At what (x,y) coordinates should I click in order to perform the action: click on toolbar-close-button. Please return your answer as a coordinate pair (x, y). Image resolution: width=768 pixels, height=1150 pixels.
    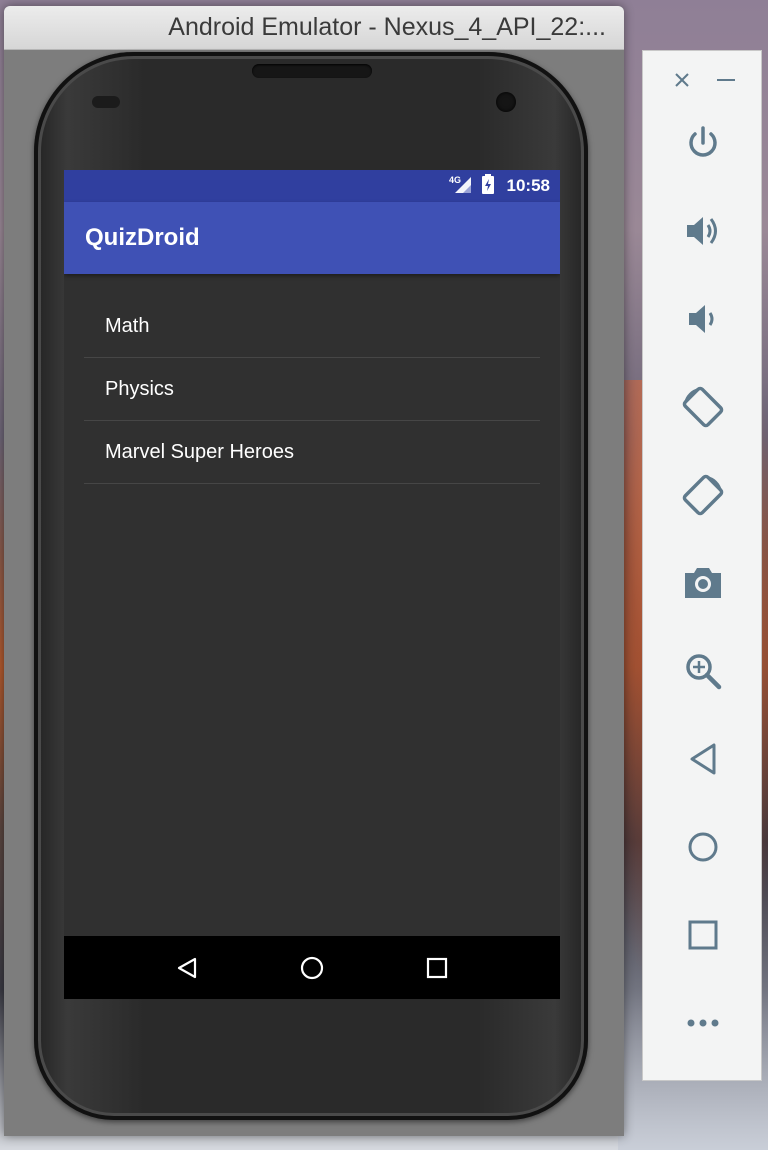
    Looking at the image, I should click on (682, 79).